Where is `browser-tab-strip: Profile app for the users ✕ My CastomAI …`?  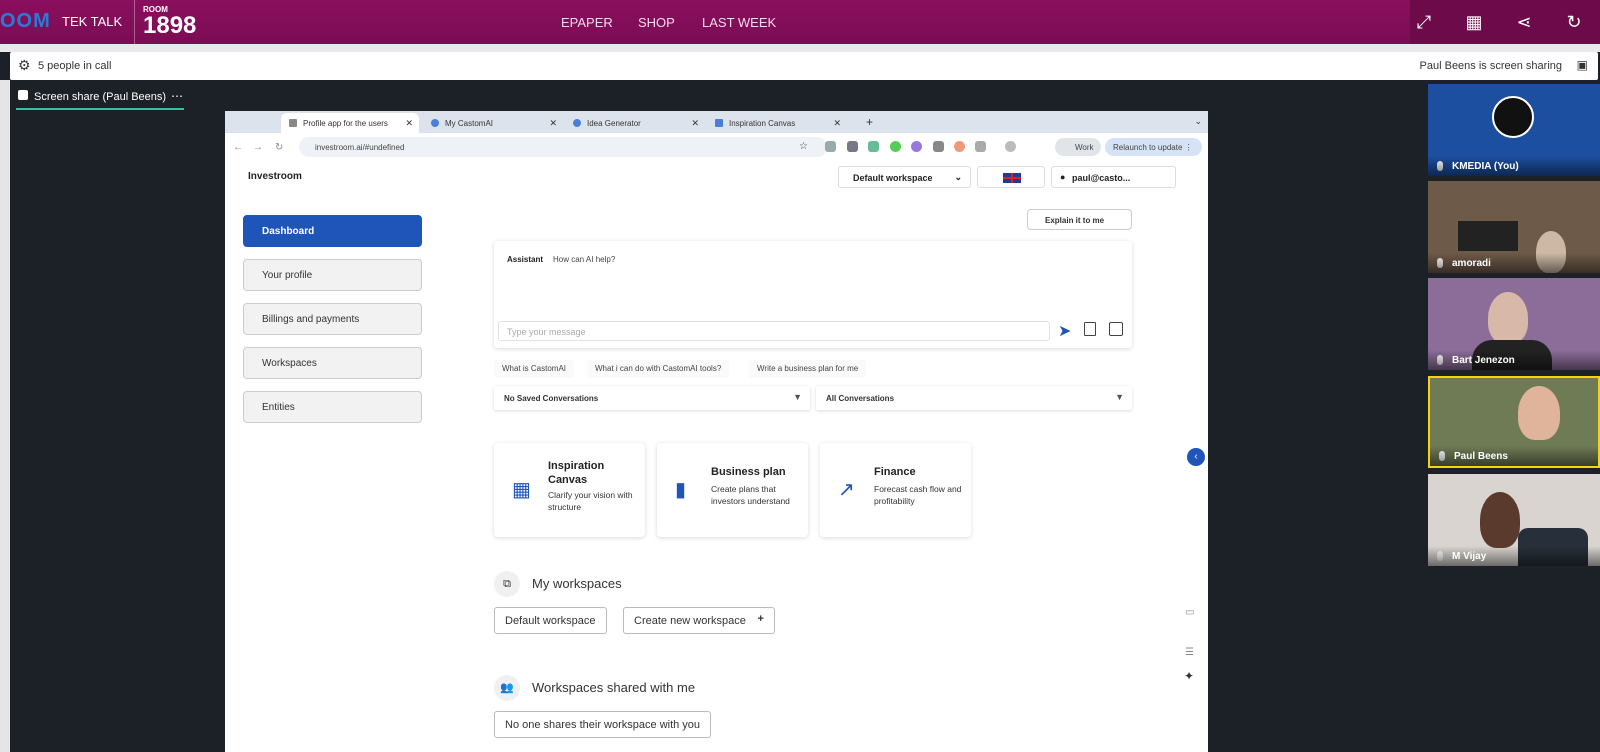
browser-tab-strip: Profile app for the users ✕ My CastomAI … is located at coordinates (716, 122).